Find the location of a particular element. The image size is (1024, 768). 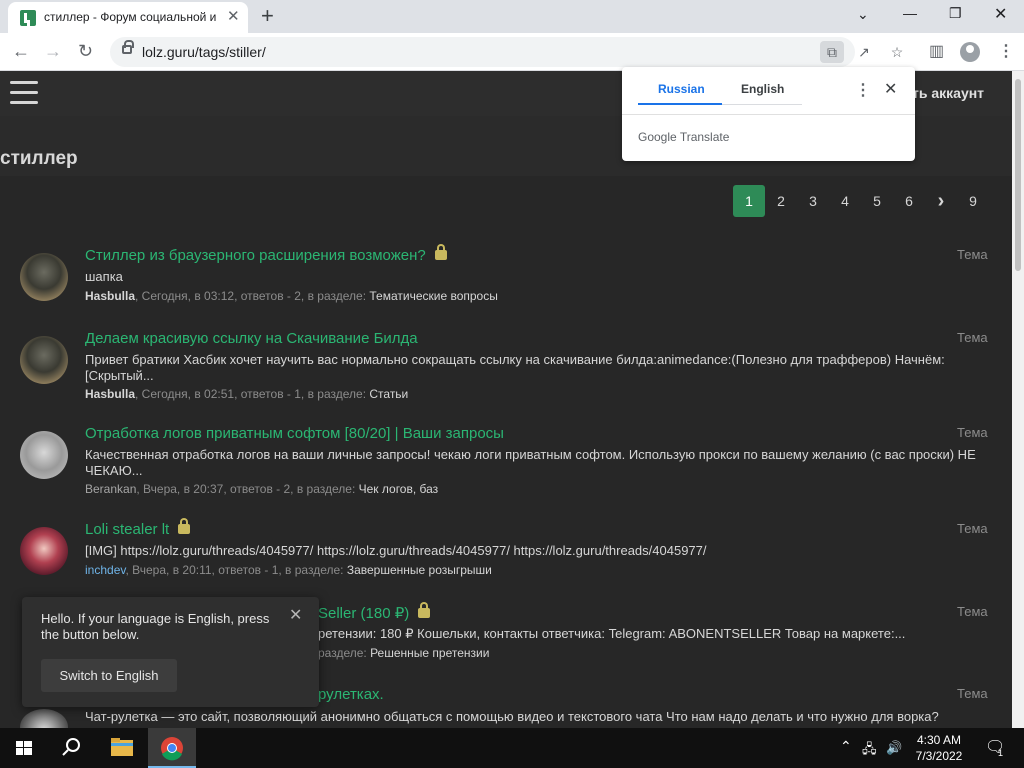

translate-divider is located at coordinates (768, 114).